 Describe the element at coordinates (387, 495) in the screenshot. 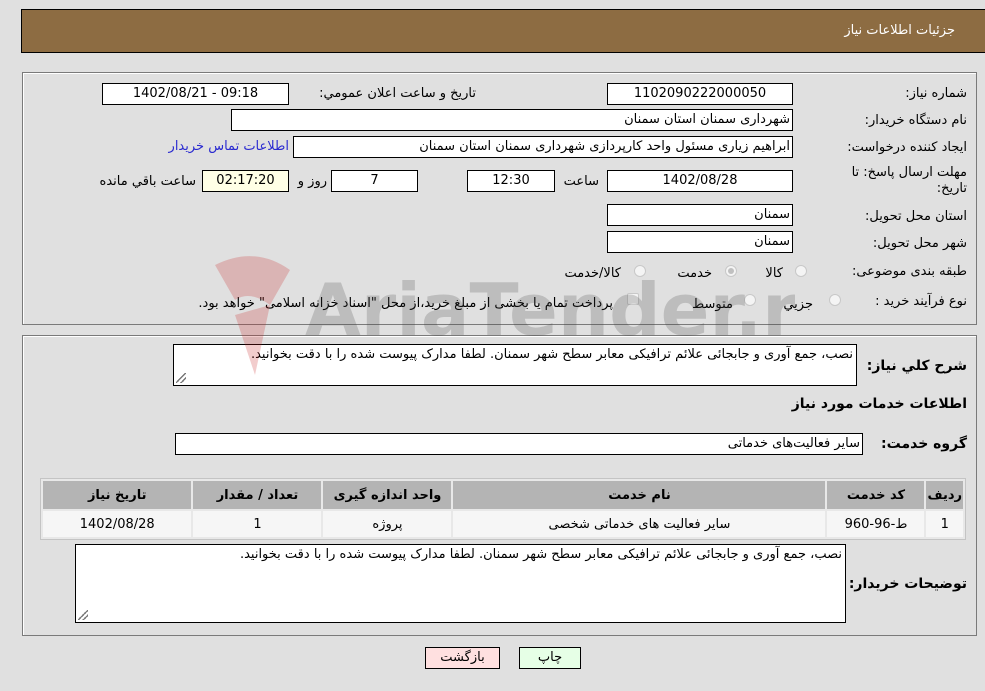

I see `column-header-unit: واحد اندازه گيری` at that location.